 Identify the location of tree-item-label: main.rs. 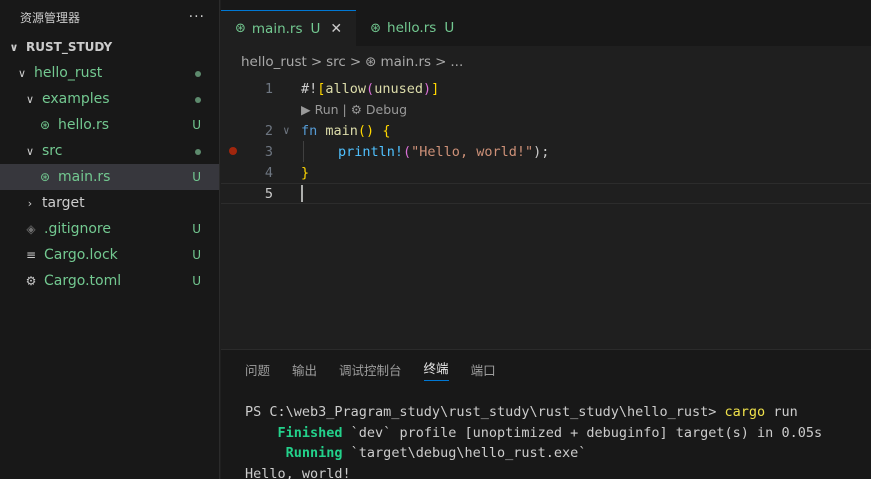
(84, 177).